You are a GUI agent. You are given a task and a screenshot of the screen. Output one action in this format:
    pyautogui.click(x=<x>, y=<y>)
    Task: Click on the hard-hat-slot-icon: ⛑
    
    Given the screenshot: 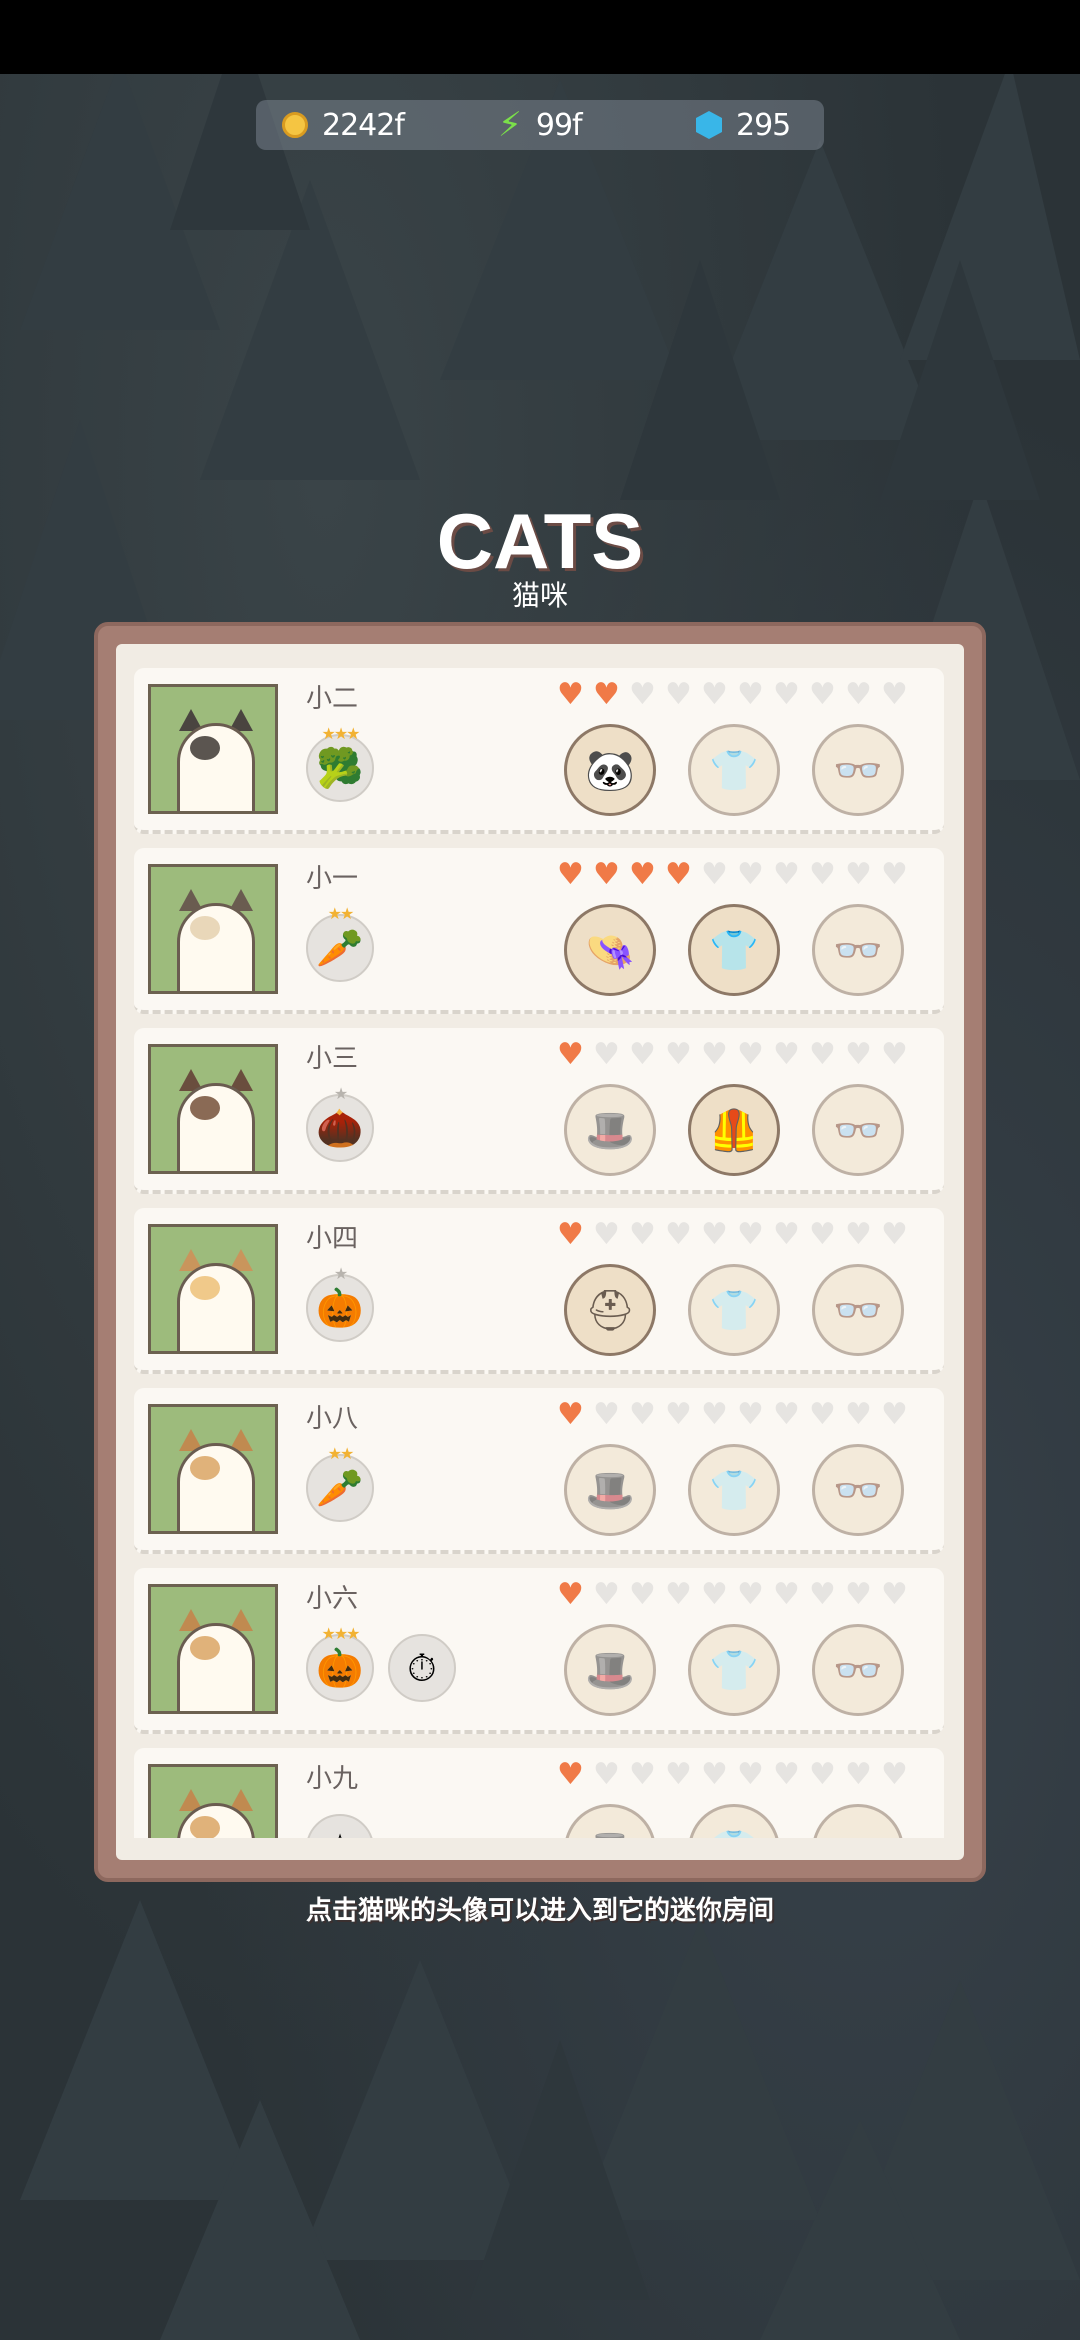 What is the action you would take?
    pyautogui.click(x=610, y=1310)
    